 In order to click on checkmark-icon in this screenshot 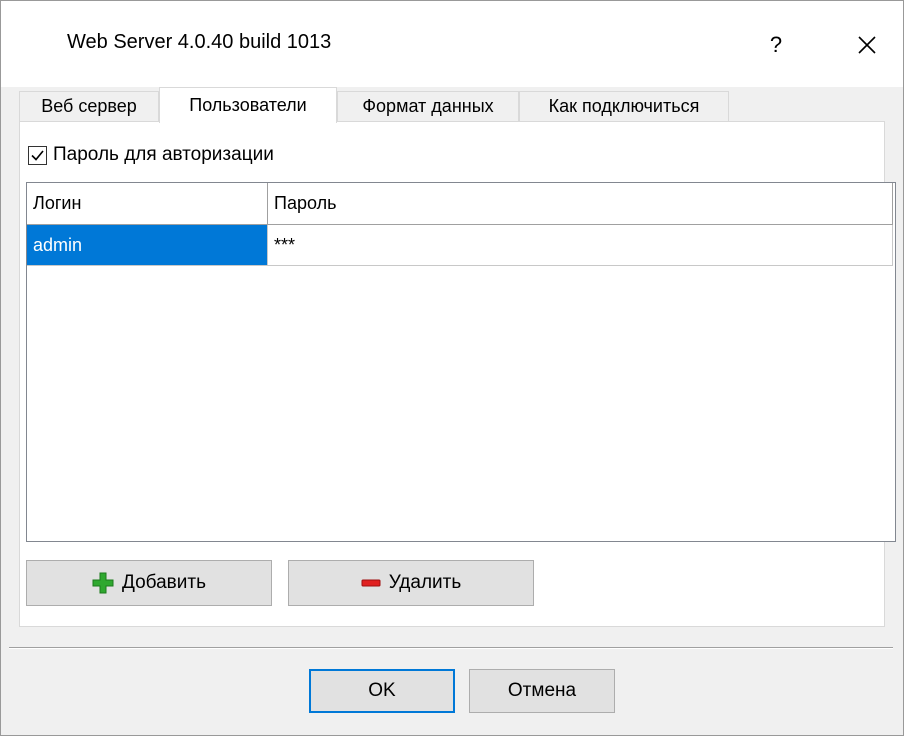, I will do `click(37, 155)`.